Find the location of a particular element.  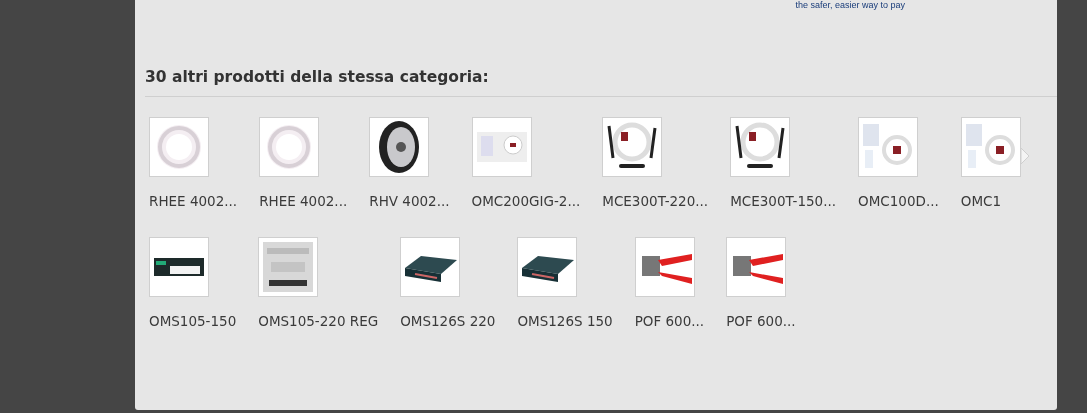

product-link: OMC1 is located at coordinates (981, 201).